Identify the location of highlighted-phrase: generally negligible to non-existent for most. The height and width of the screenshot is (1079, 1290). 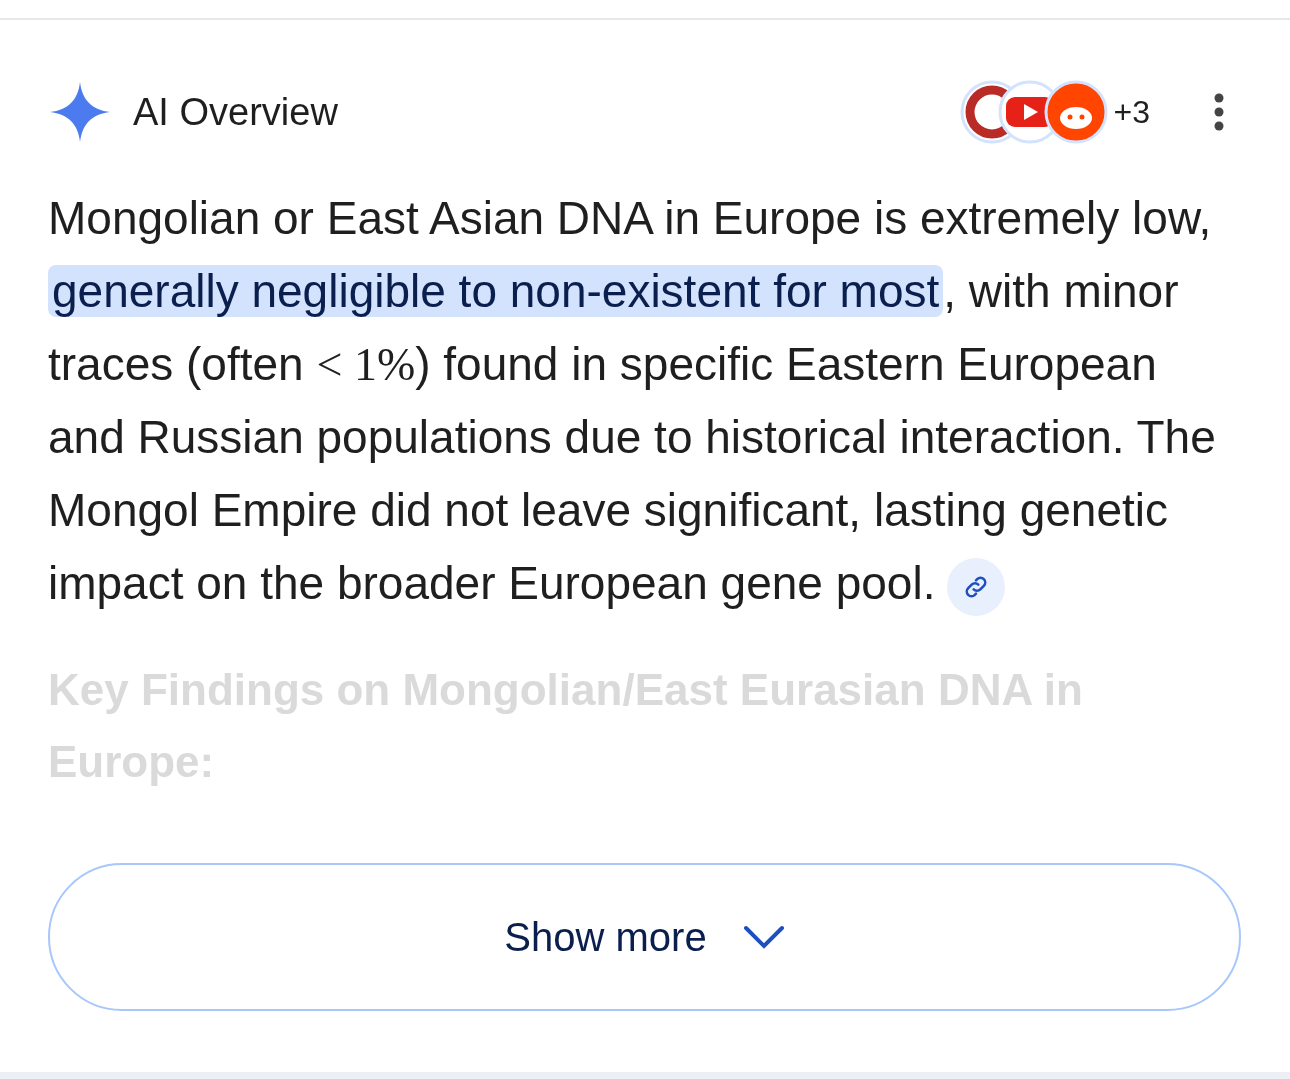
(496, 291).